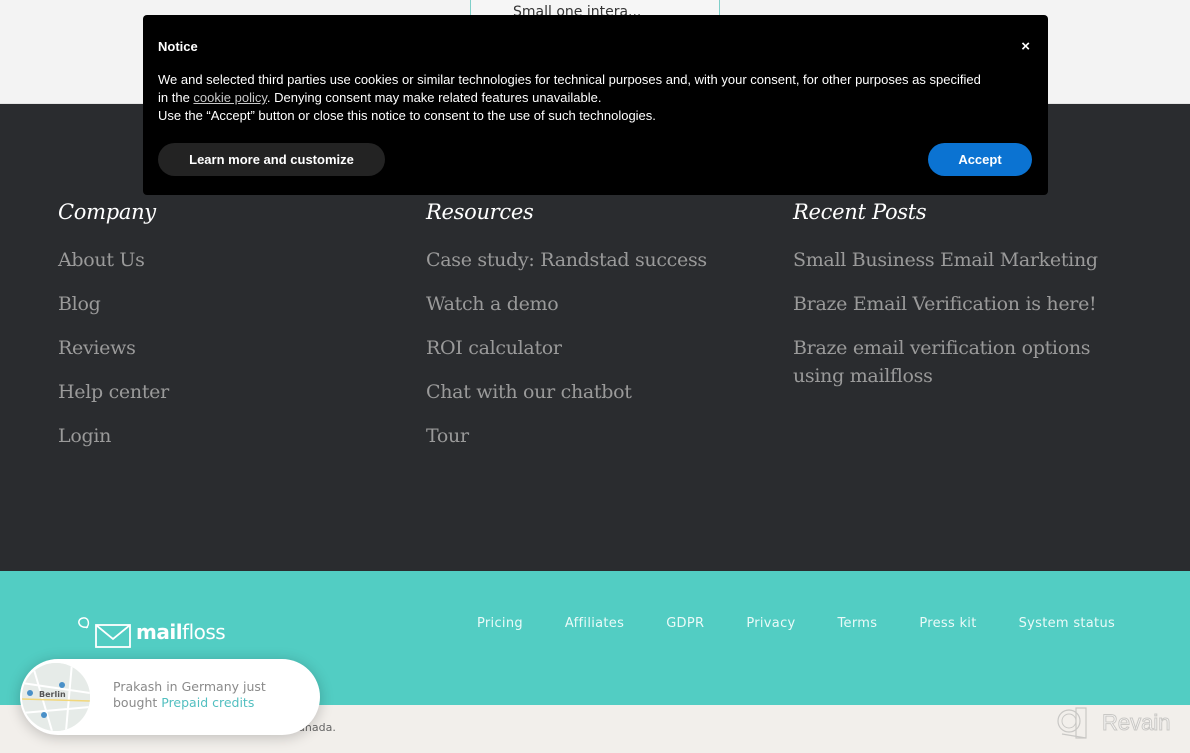  What do you see at coordinates (181, 632) in the screenshot?
I see `logo-text: mailfloss` at bounding box center [181, 632].